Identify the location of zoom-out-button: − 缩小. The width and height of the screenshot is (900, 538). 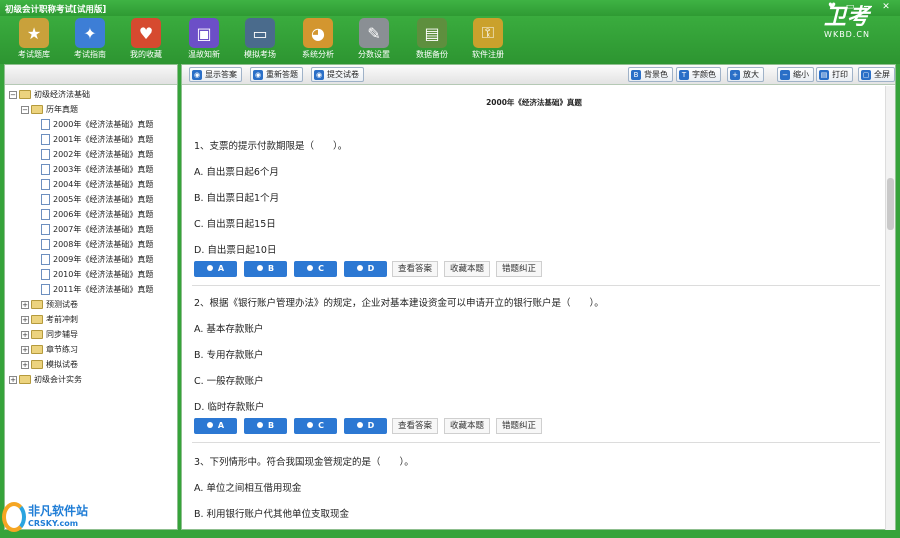
(795, 74).